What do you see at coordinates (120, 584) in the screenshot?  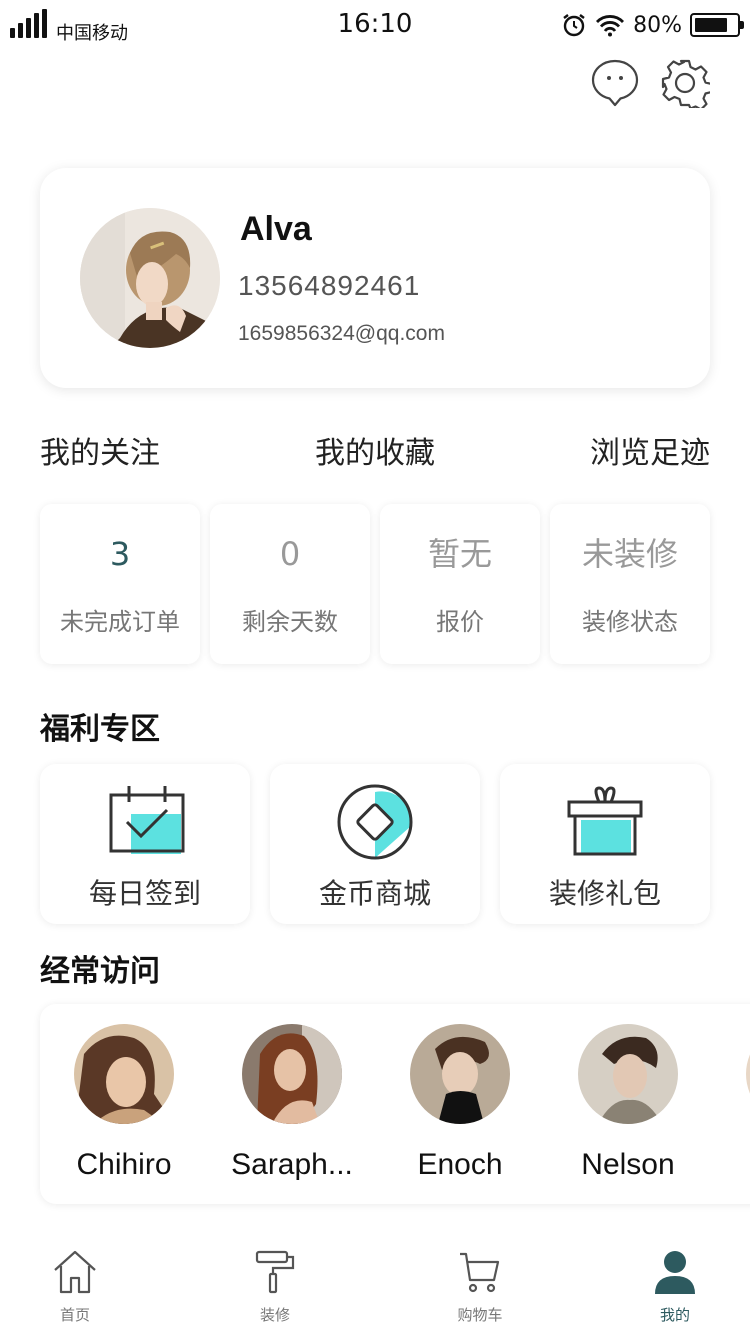 I see `stat-unfinished-orders: 3 未完成订单` at bounding box center [120, 584].